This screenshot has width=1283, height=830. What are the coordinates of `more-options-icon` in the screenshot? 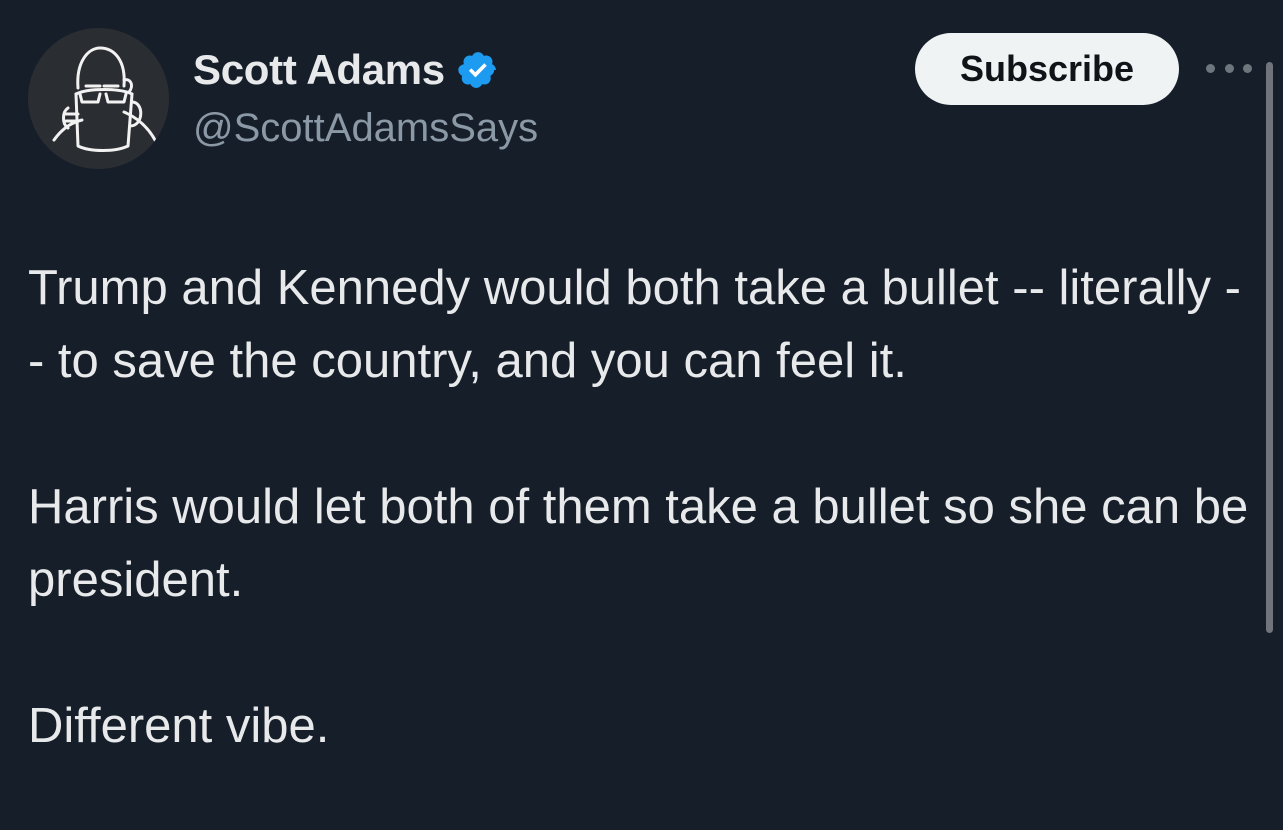 It's located at (1229, 68).